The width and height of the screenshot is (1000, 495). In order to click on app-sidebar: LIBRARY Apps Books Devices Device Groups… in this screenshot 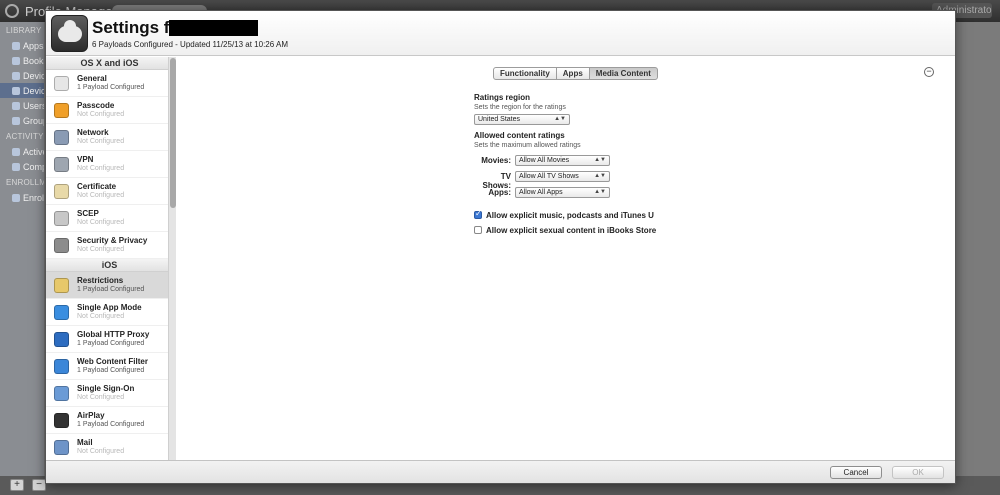, I will do `click(22, 258)`.